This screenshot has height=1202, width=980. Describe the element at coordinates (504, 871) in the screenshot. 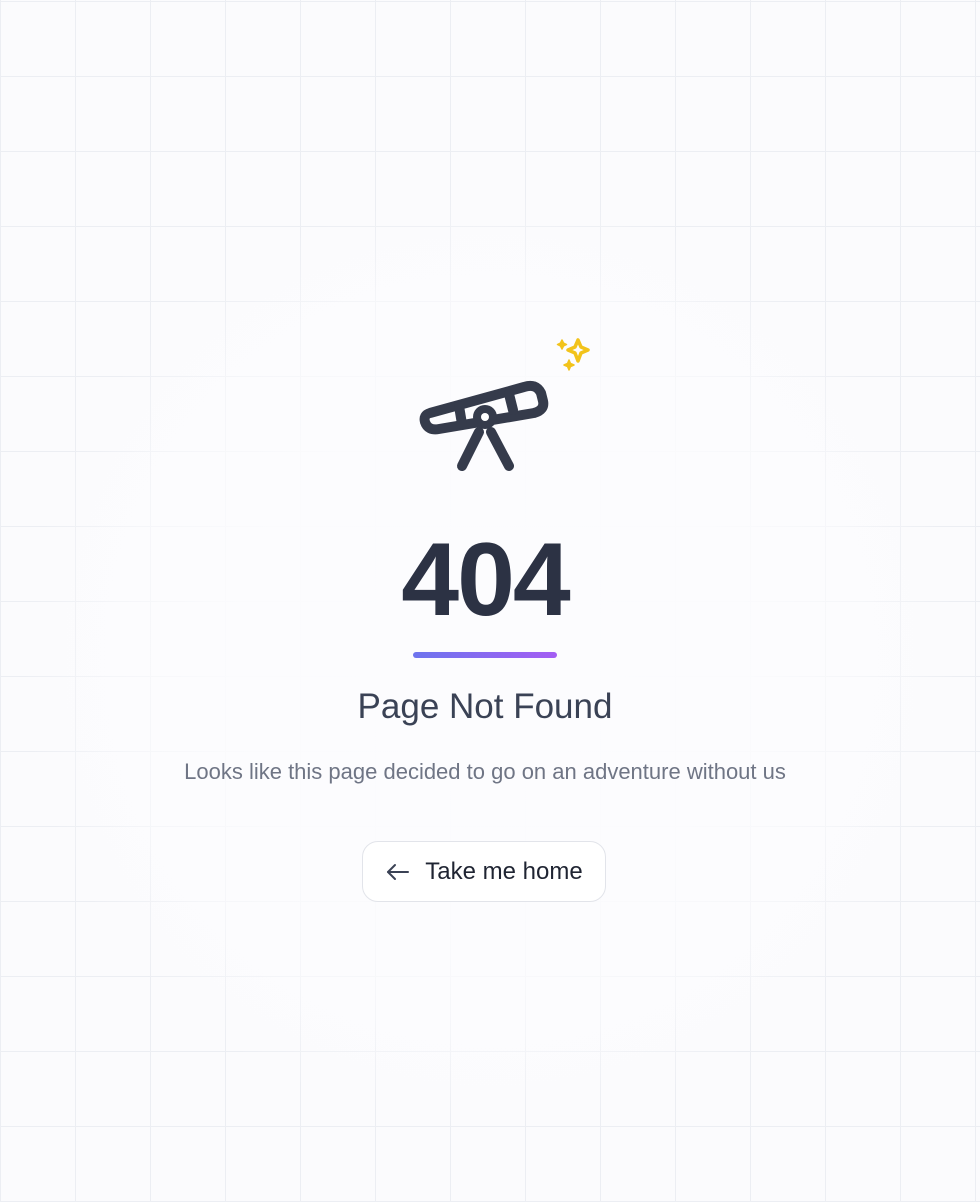

I see `home-button-label: Take me home` at that location.